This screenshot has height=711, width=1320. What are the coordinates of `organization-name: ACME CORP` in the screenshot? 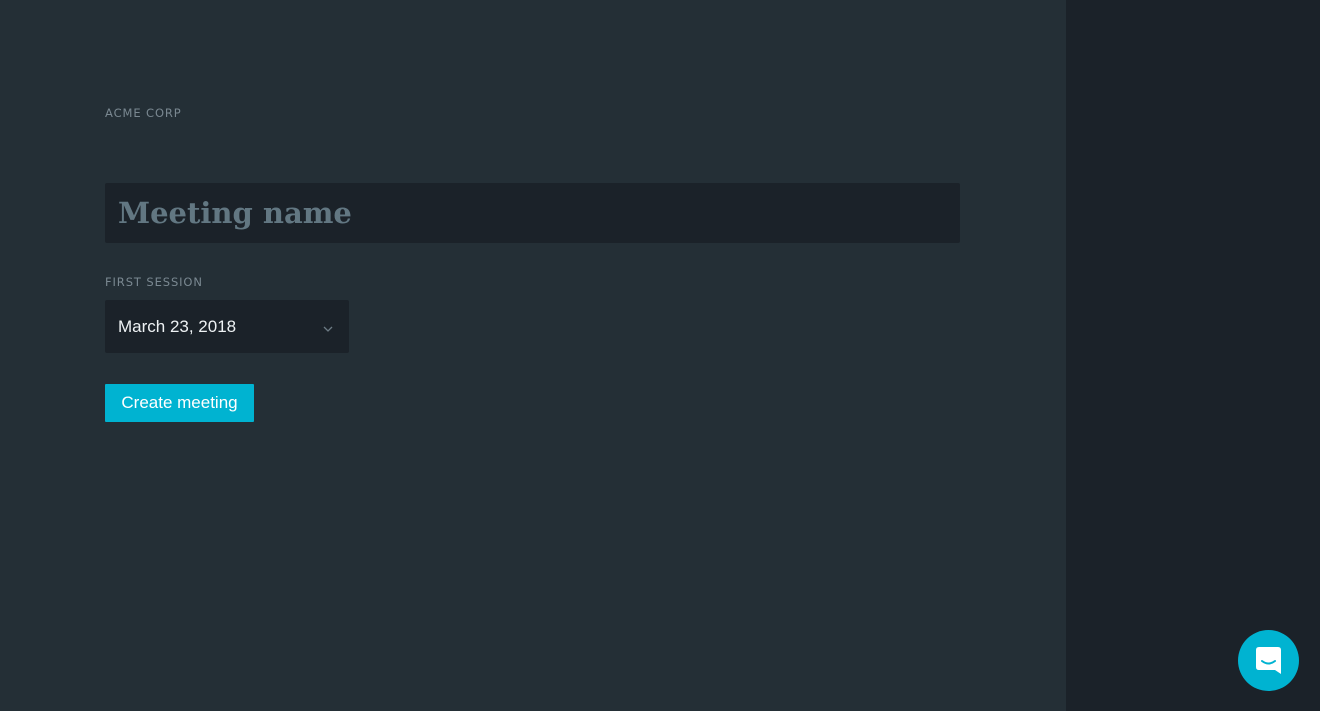 It's located at (143, 113).